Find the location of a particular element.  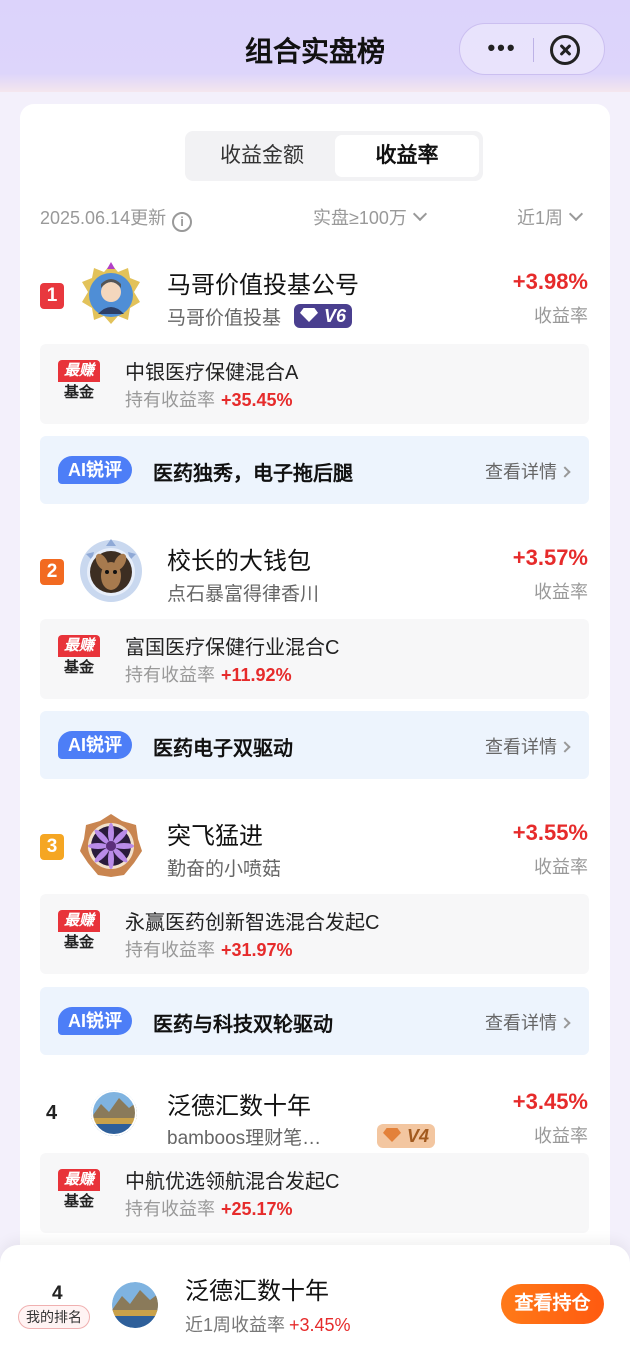

return-value: +3.98% is located at coordinates (550, 281).